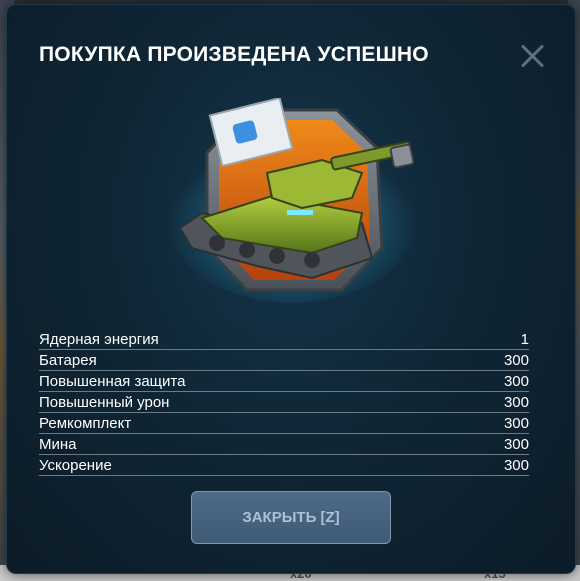 The image size is (580, 581). Describe the element at coordinates (284, 360) in the screenshot. I see `list-item: Батарея 300` at that location.